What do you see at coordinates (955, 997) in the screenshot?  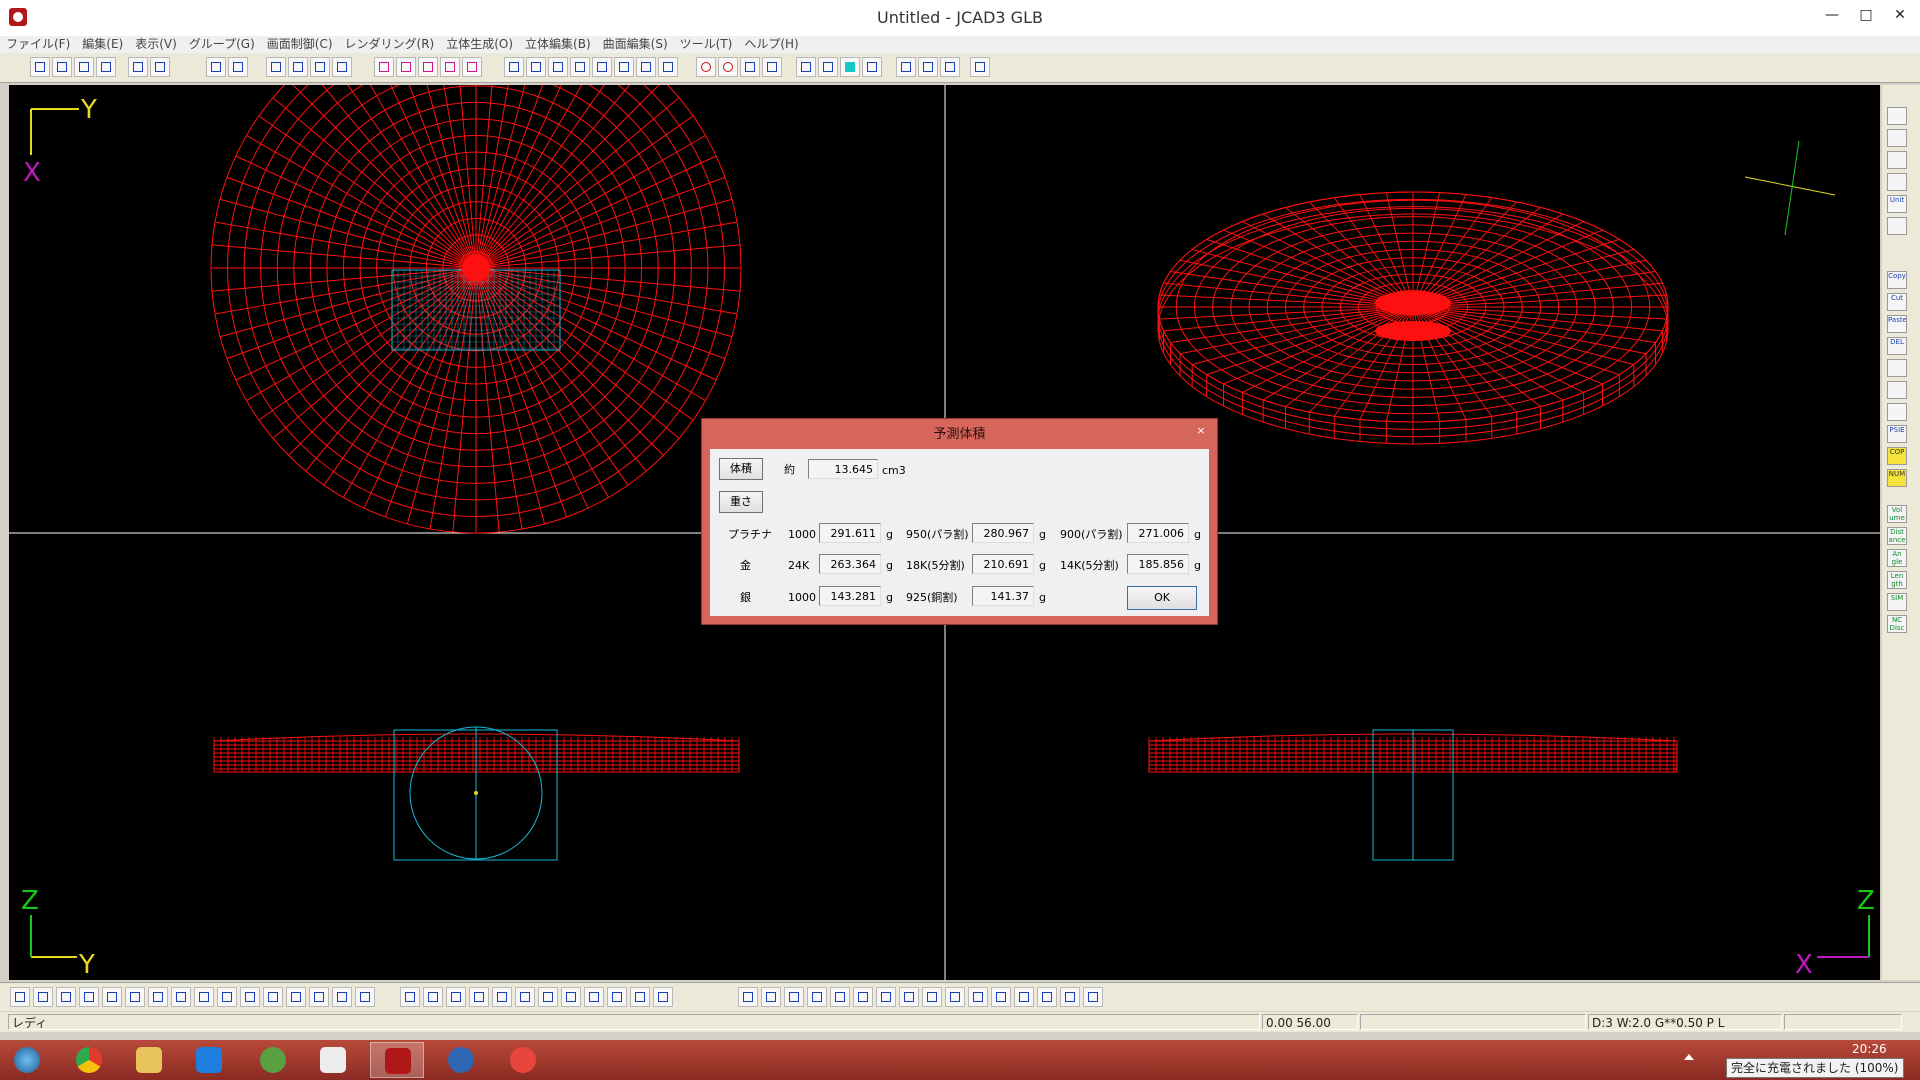 I see `bottom-tool-2-9-icon` at bounding box center [955, 997].